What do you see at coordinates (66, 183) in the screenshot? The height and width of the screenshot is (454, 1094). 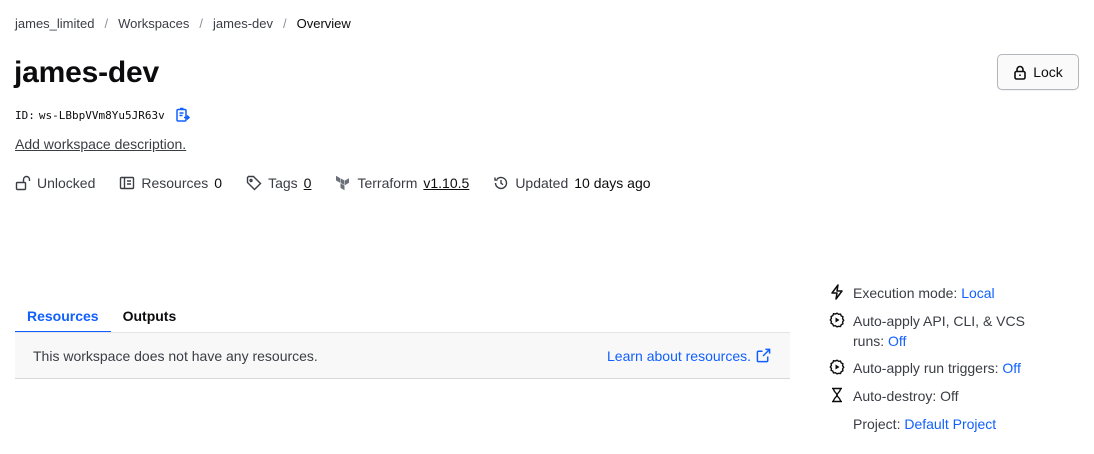 I see `lock-status-label: Unlocked` at bounding box center [66, 183].